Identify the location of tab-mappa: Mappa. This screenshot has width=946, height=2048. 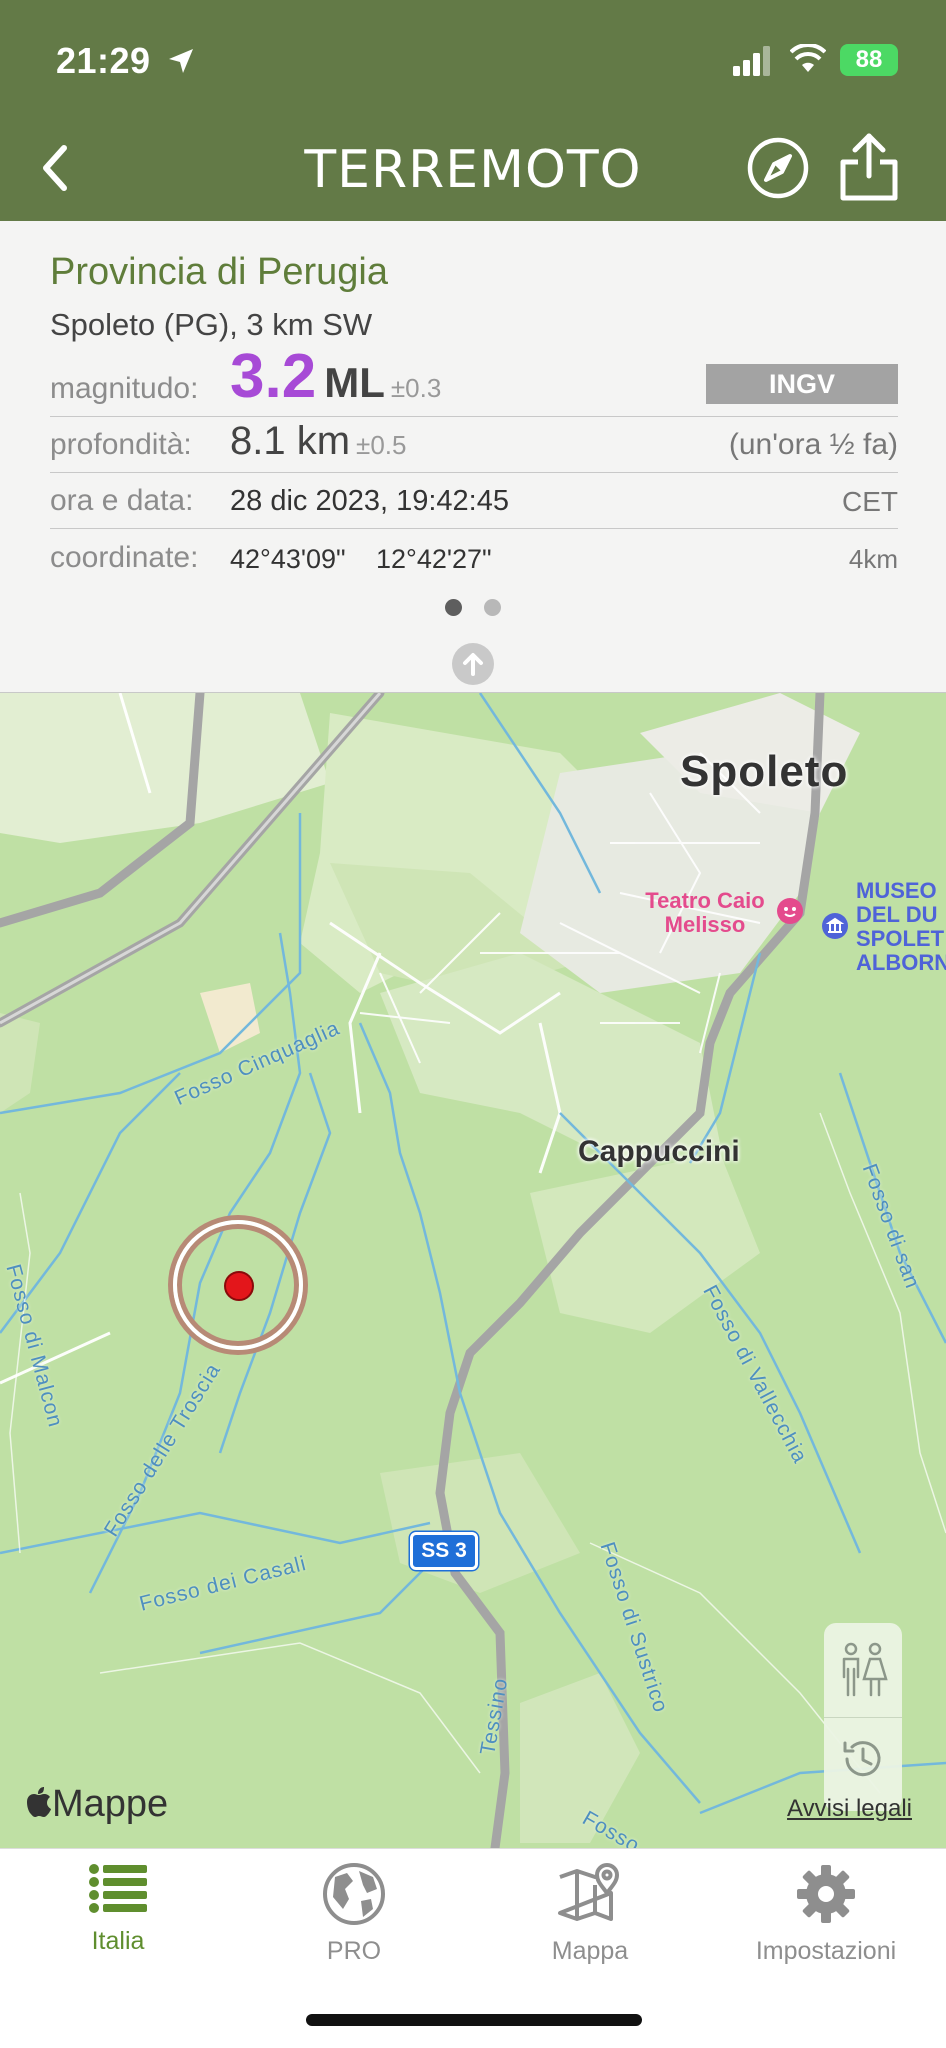
(590, 1918).